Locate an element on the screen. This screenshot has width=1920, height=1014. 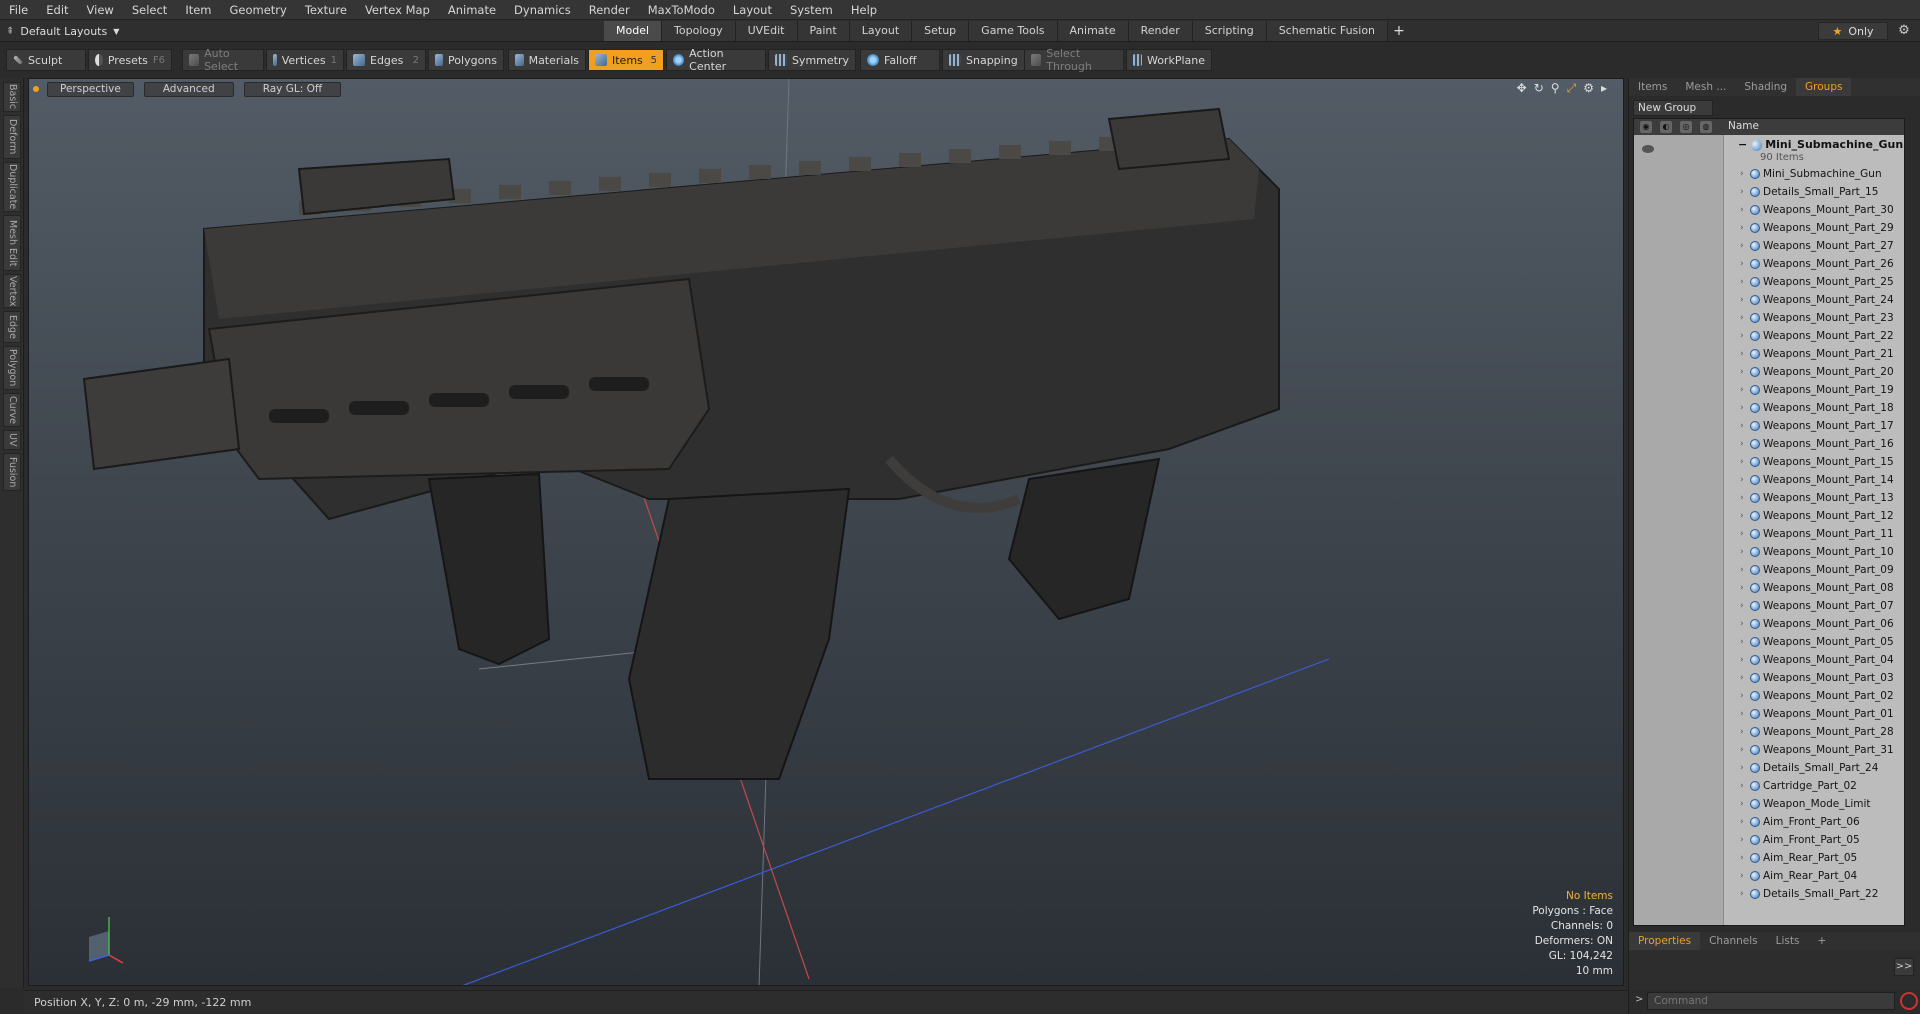
expand-button: >> is located at coordinates (1904, 967).